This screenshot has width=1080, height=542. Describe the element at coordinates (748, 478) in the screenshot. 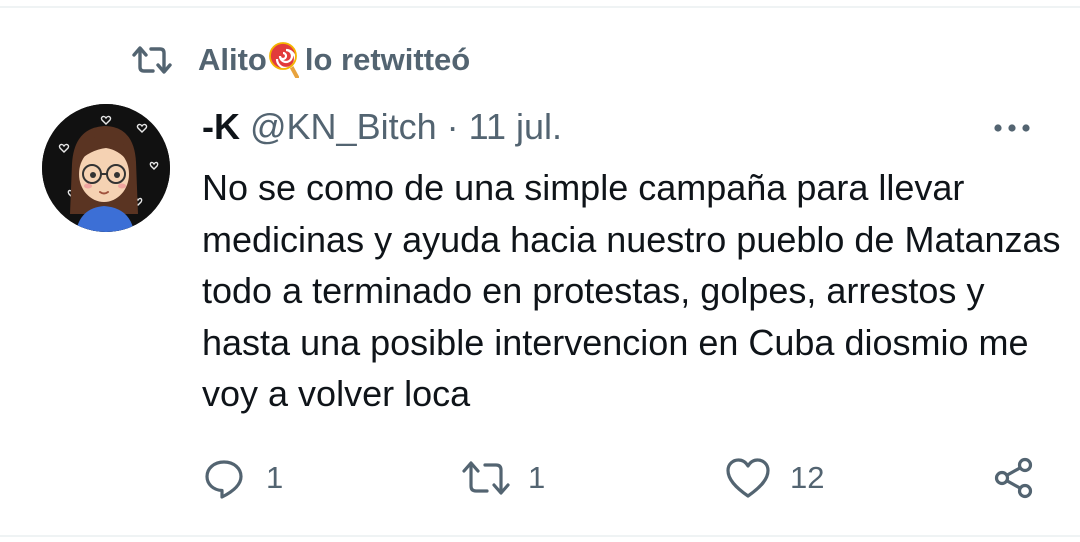

I see `heart-icon` at that location.